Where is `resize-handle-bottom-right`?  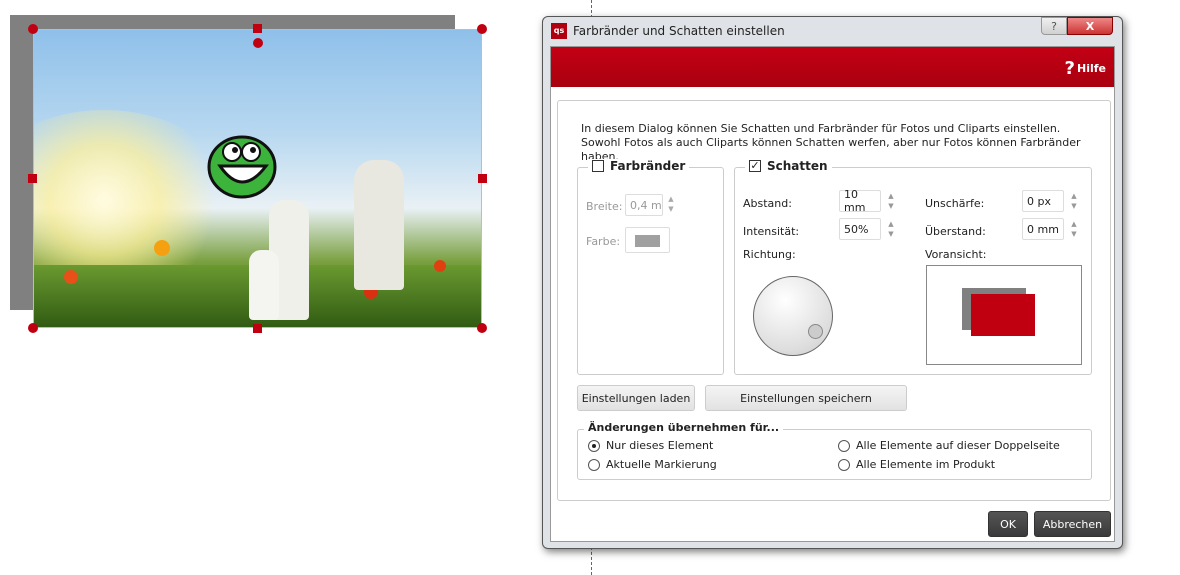 resize-handle-bottom-right is located at coordinates (482, 328).